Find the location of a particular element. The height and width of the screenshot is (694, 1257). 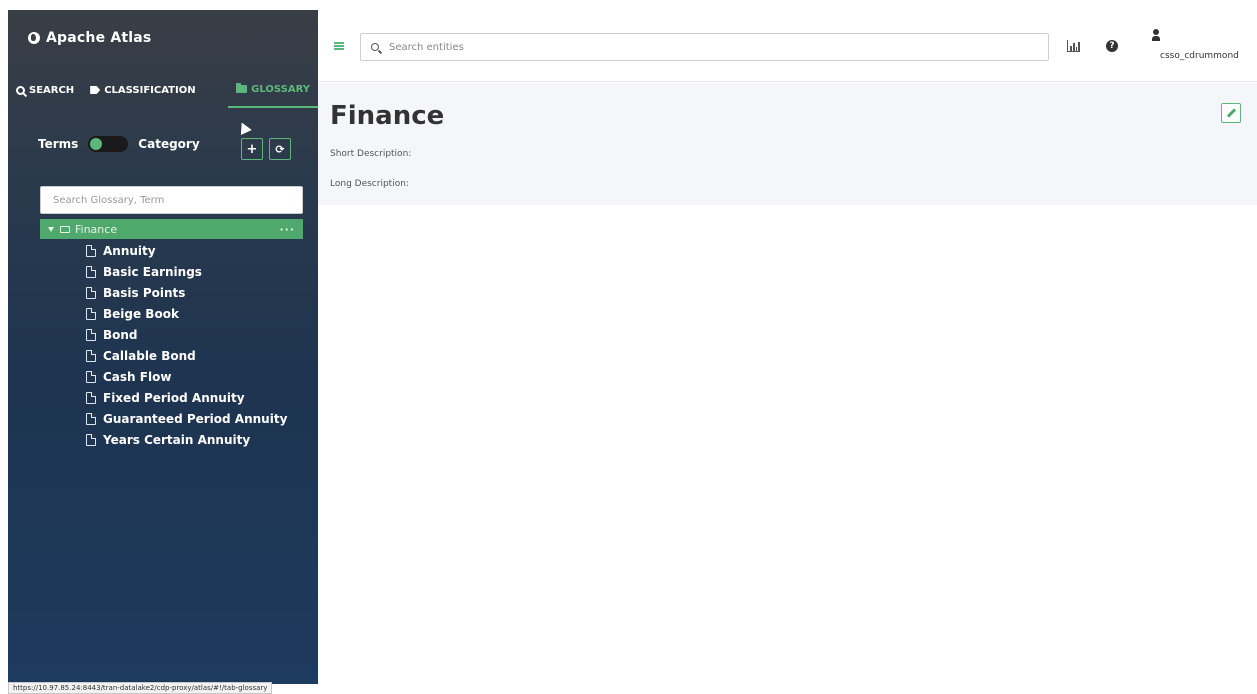

entity-search-box is located at coordinates (704, 47).